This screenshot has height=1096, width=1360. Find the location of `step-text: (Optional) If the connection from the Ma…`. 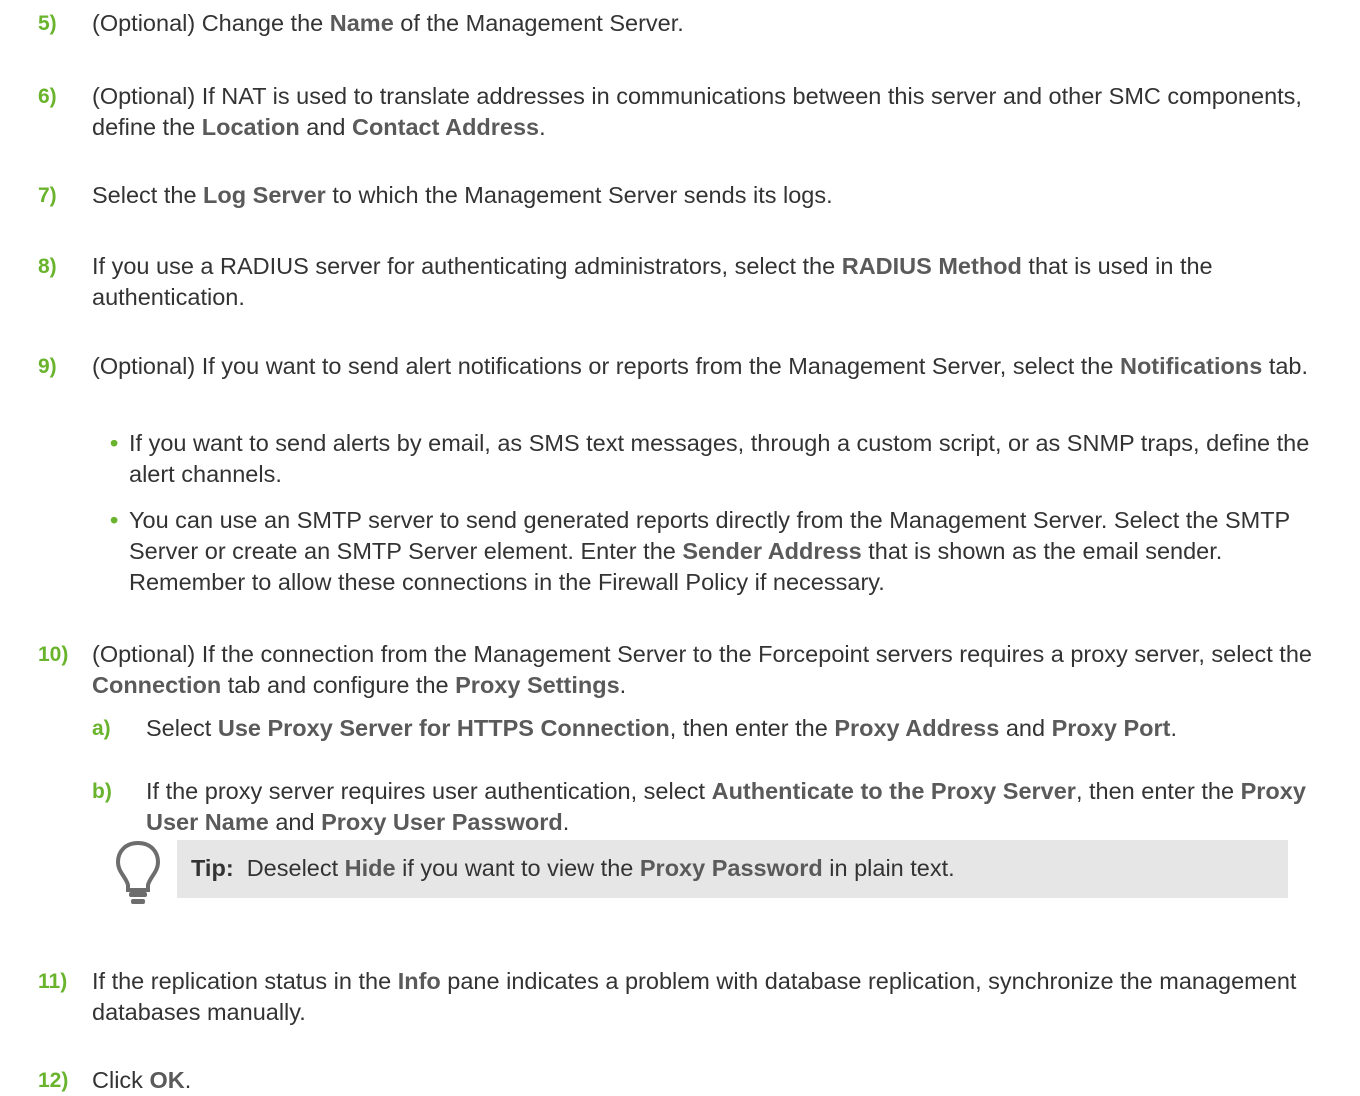

step-text: (Optional) If the connection from the Ma… is located at coordinates (702, 669).